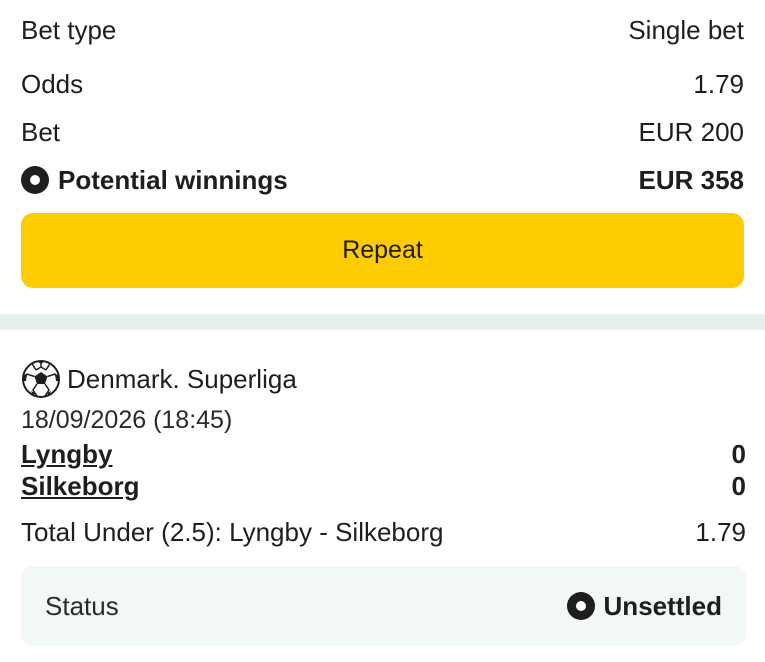  I want to click on odds-value: 1.79, so click(718, 83).